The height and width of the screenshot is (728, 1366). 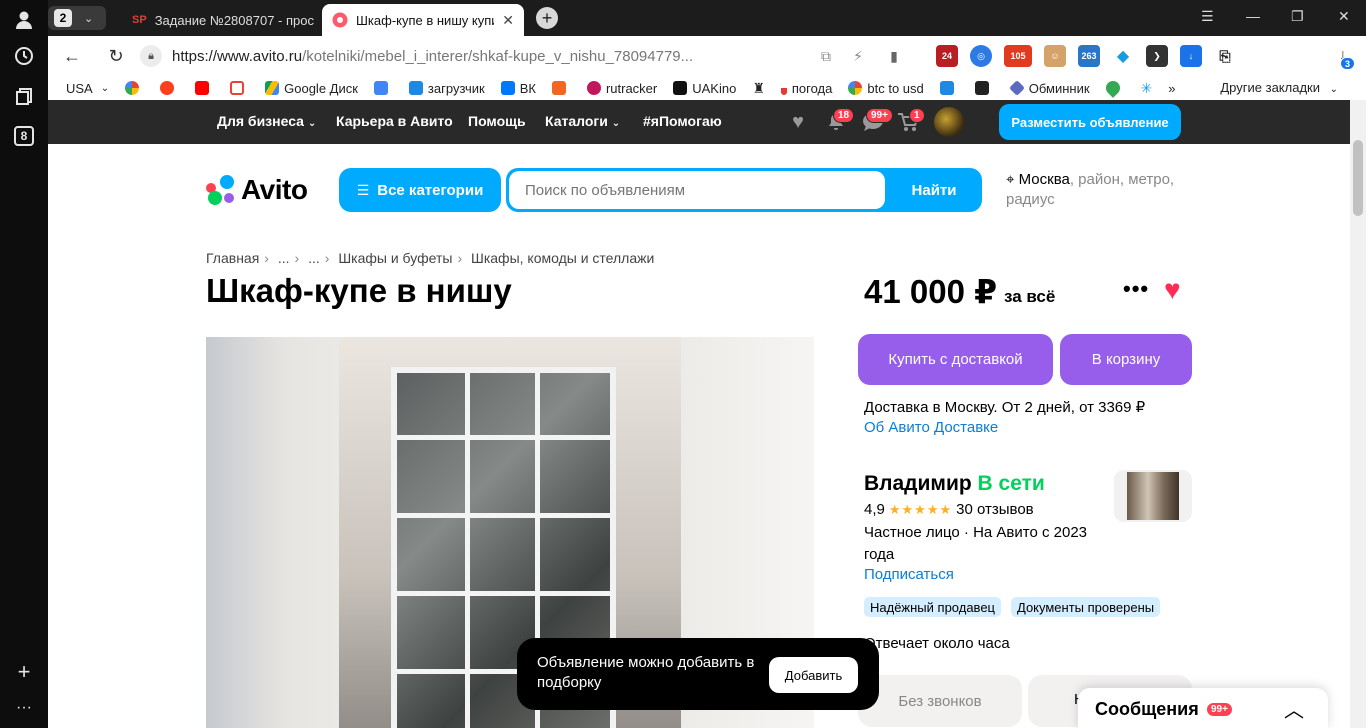 What do you see at coordinates (1011, 483) in the screenshot?
I see `seller-status: В сети` at bounding box center [1011, 483].